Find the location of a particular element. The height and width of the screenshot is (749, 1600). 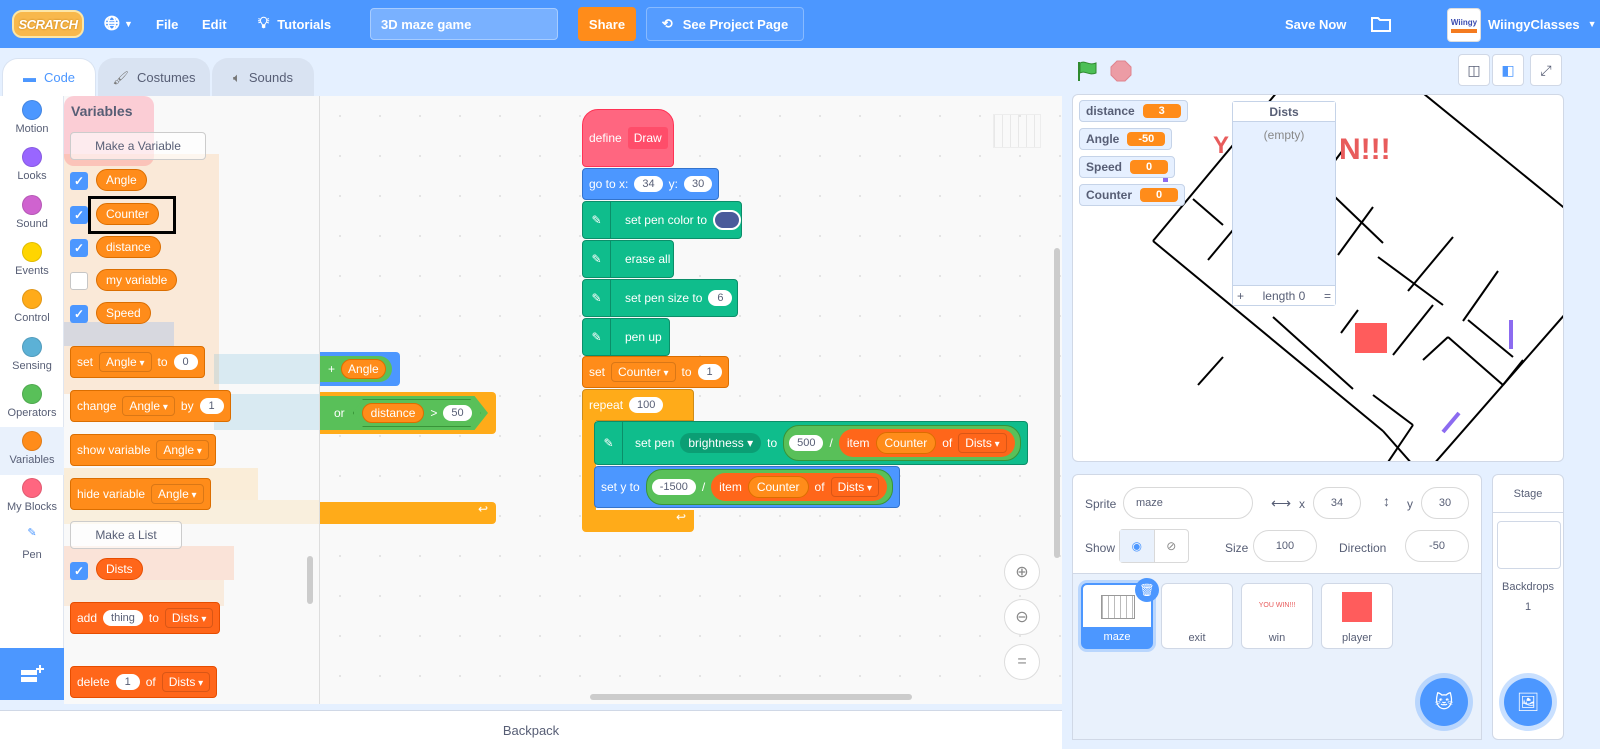

monitor-distance: distance 3 is located at coordinates (1133, 111).